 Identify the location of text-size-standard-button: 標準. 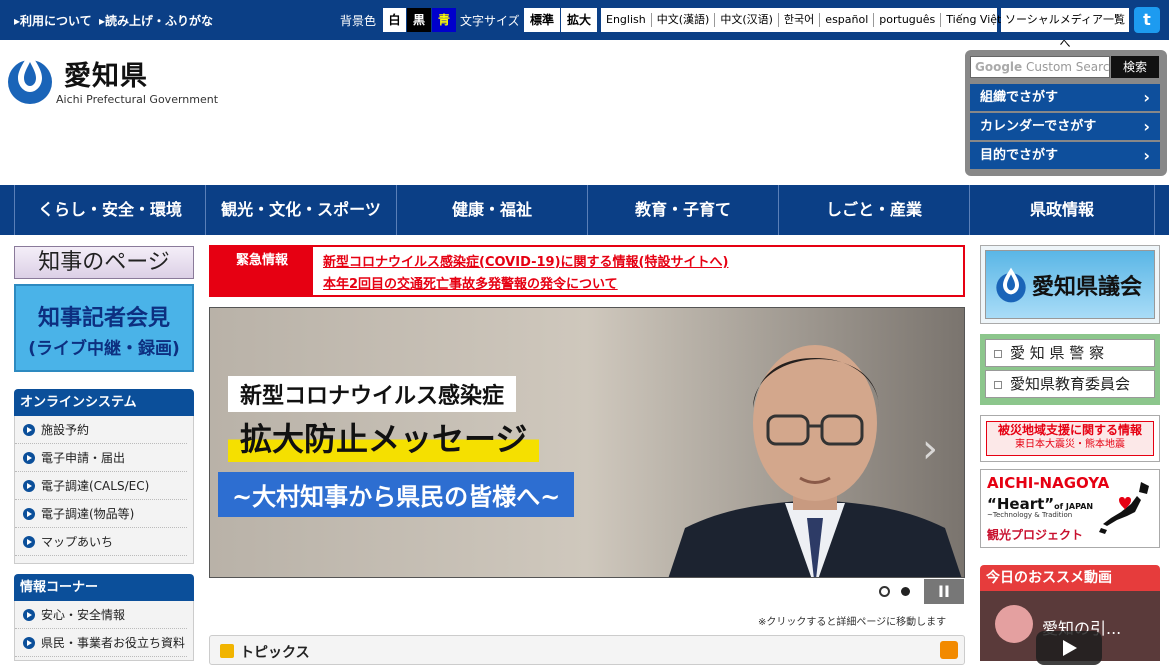
(542, 20).